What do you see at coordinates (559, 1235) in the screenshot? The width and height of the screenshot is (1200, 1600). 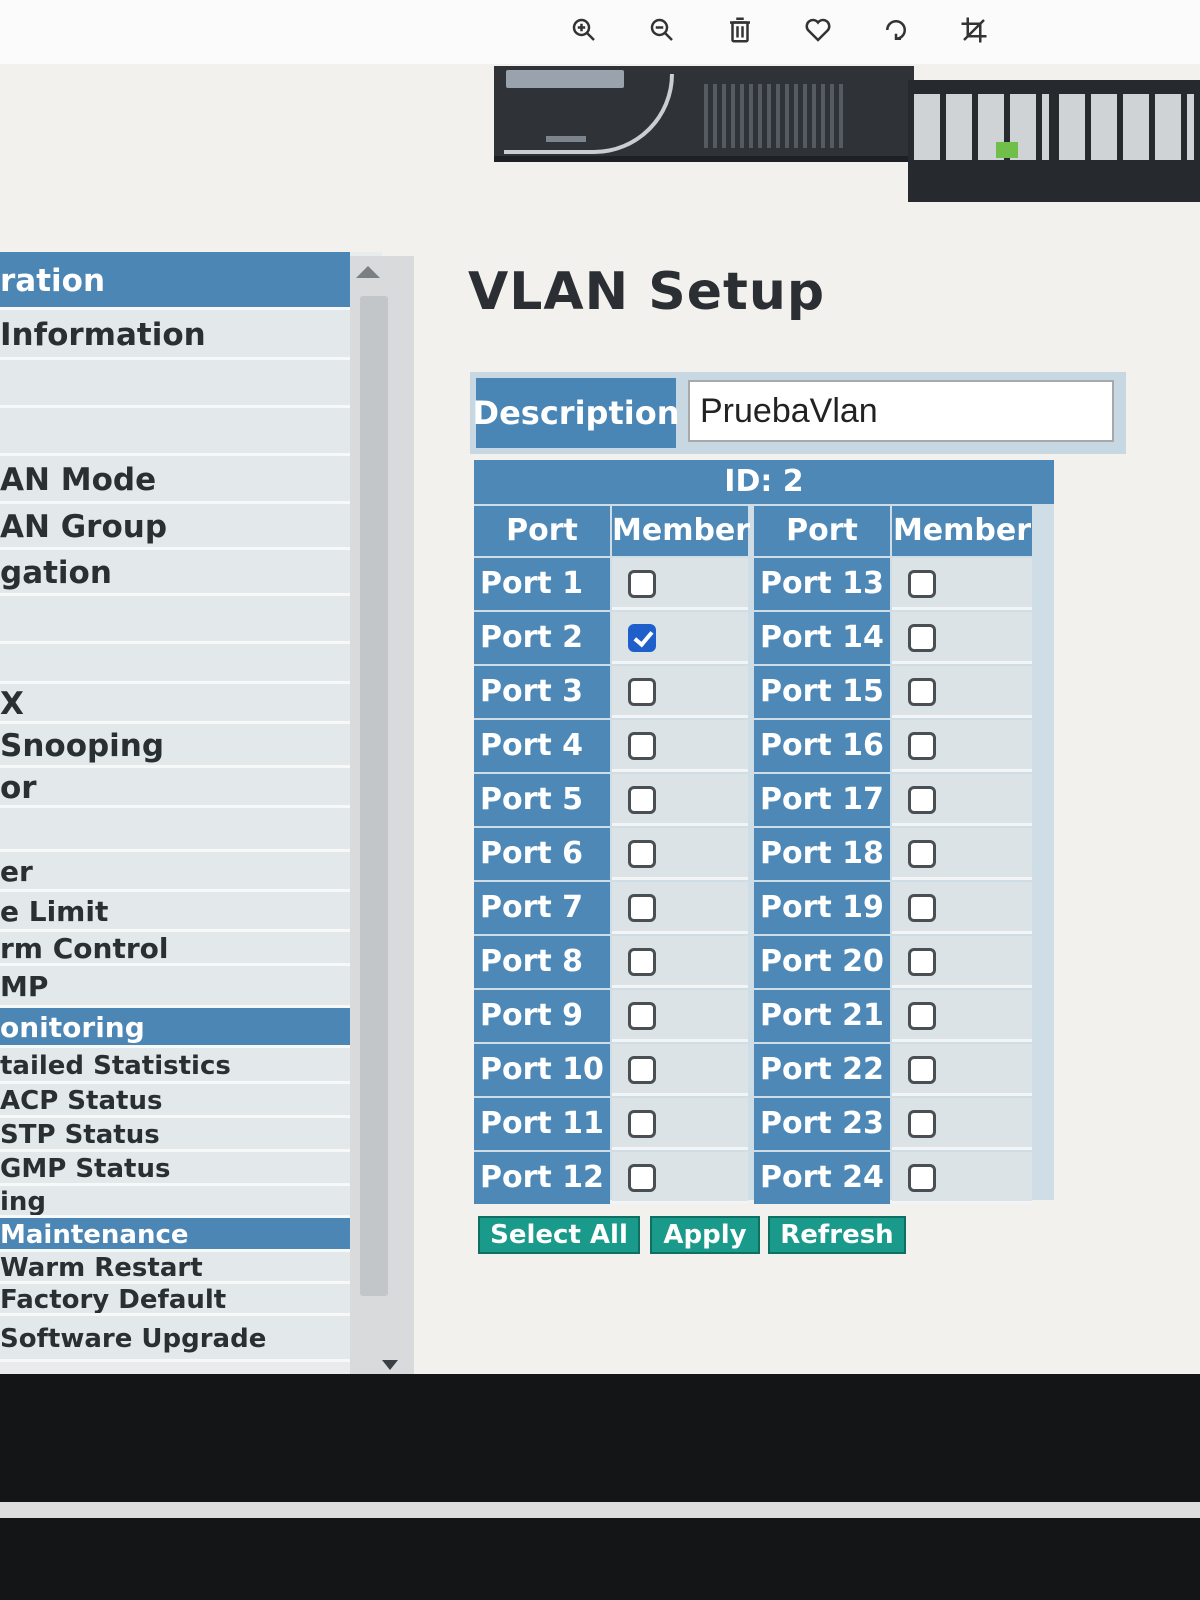 I see `select-all-button: Select All` at bounding box center [559, 1235].